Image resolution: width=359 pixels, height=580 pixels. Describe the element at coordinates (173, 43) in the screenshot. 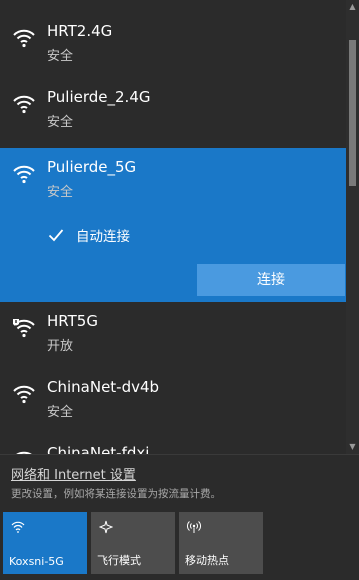

I see `network-item-hrt2-4g: HRT2.4G 安全` at that location.